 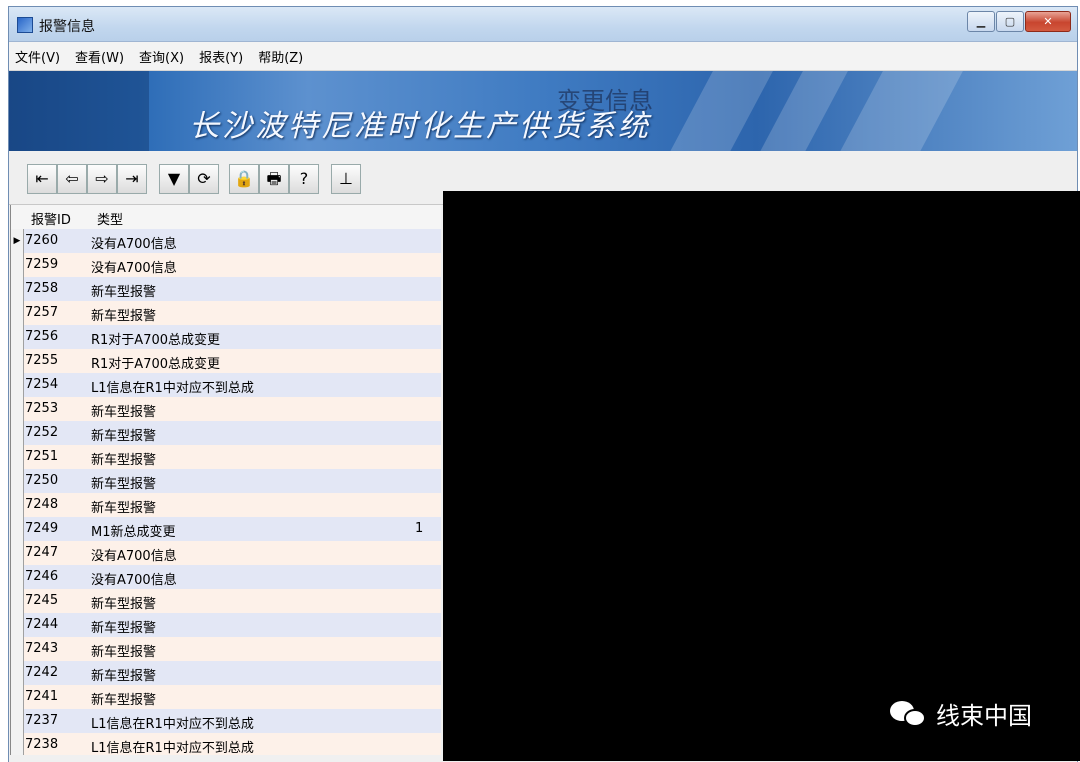 I want to click on current-row-indicator-icon: ▶, so click(x=17, y=241).